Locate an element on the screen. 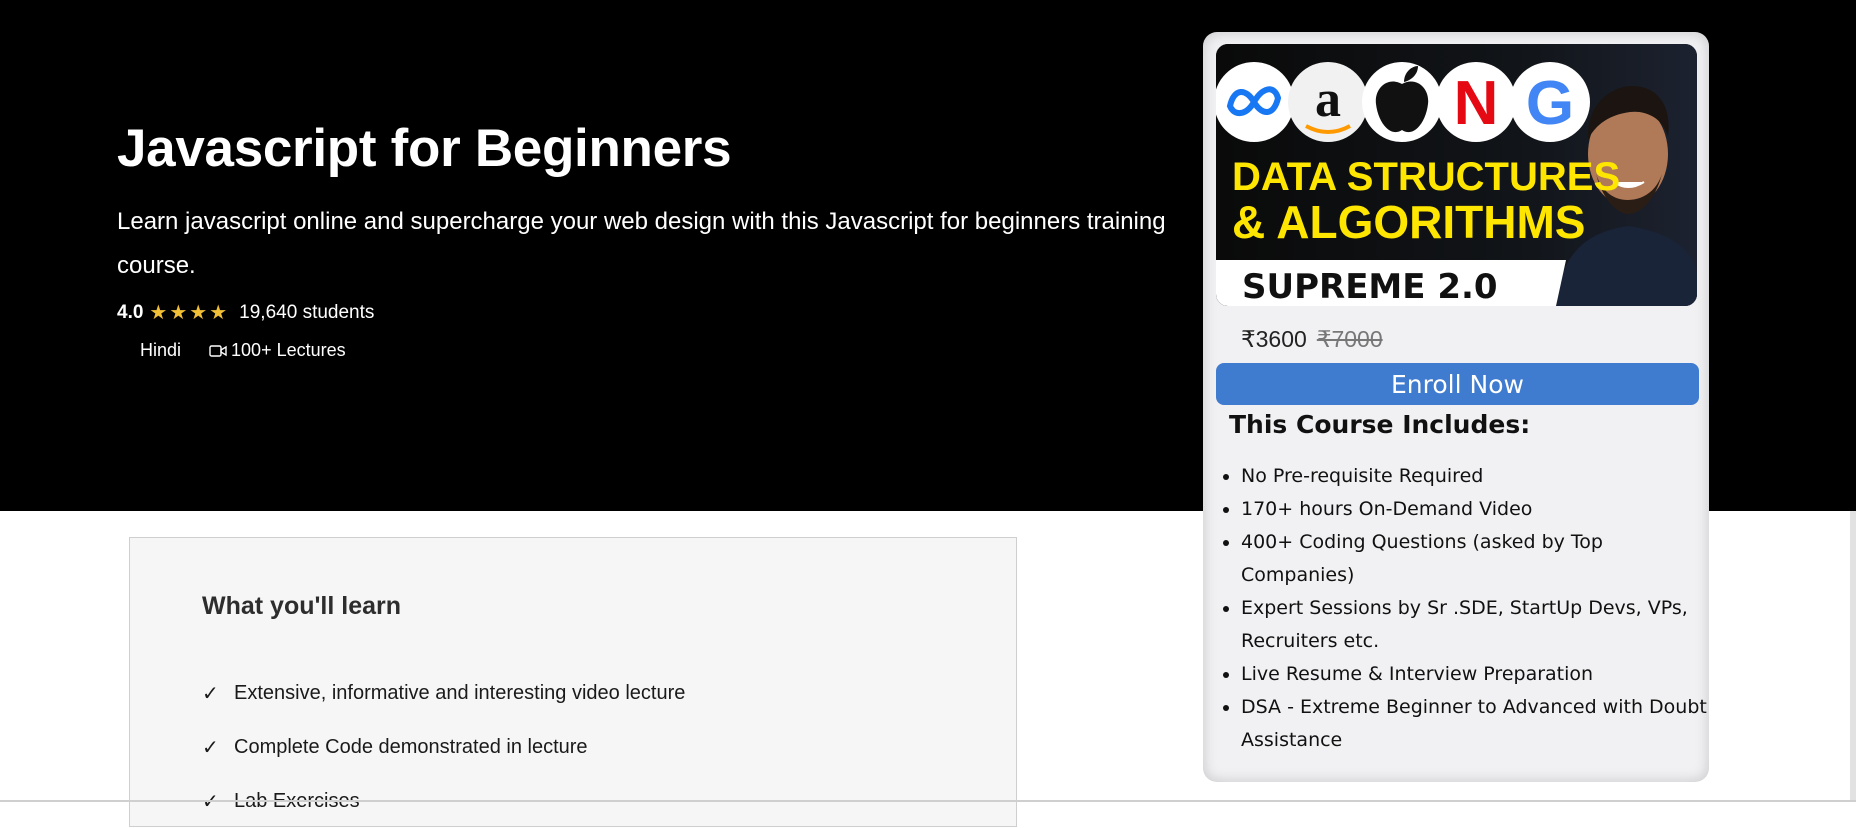 The width and height of the screenshot is (1856, 828). thumbnail-line2: & ALGORITHMS is located at coordinates (1409, 222).